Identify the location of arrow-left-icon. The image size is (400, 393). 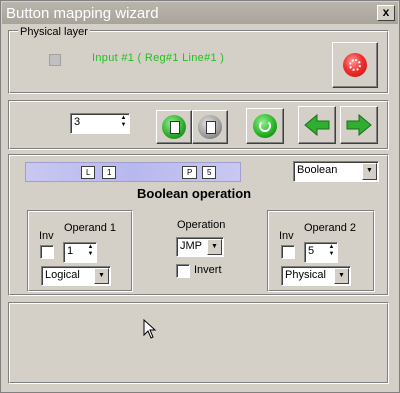
(317, 125).